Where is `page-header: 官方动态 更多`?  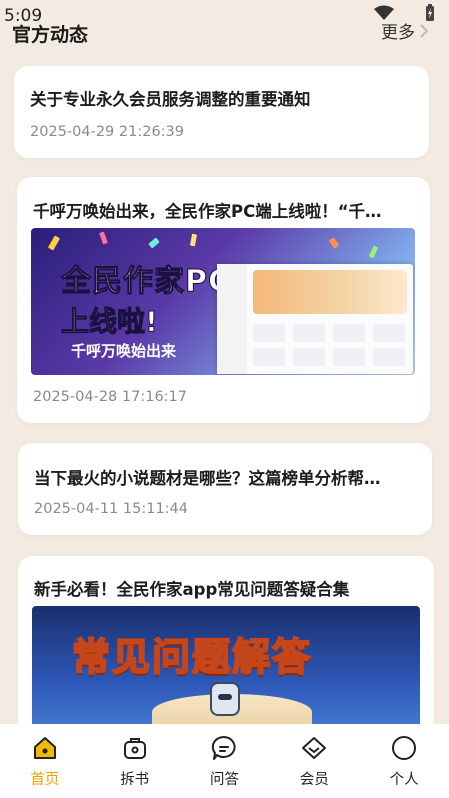 page-header: 官方动态 更多 is located at coordinates (224, 32).